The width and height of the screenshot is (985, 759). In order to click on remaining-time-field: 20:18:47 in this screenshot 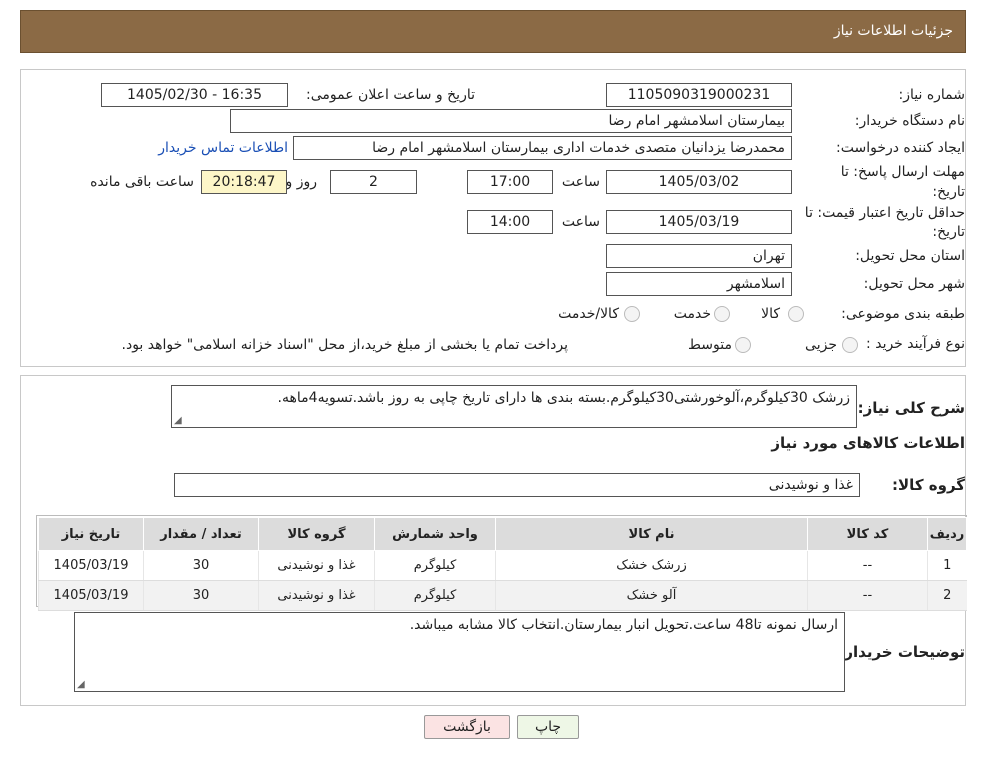, I will do `click(244, 182)`.